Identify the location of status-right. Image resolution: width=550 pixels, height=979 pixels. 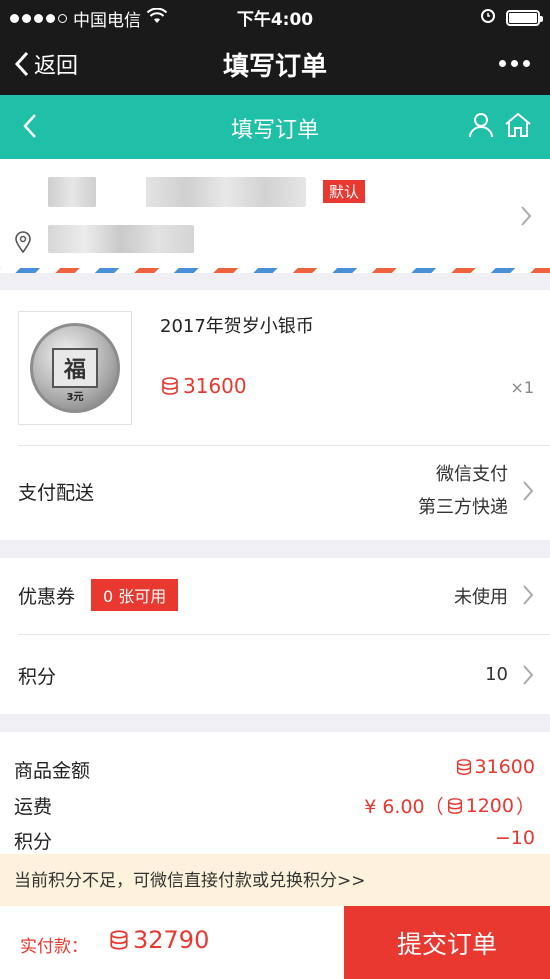
(511, 17).